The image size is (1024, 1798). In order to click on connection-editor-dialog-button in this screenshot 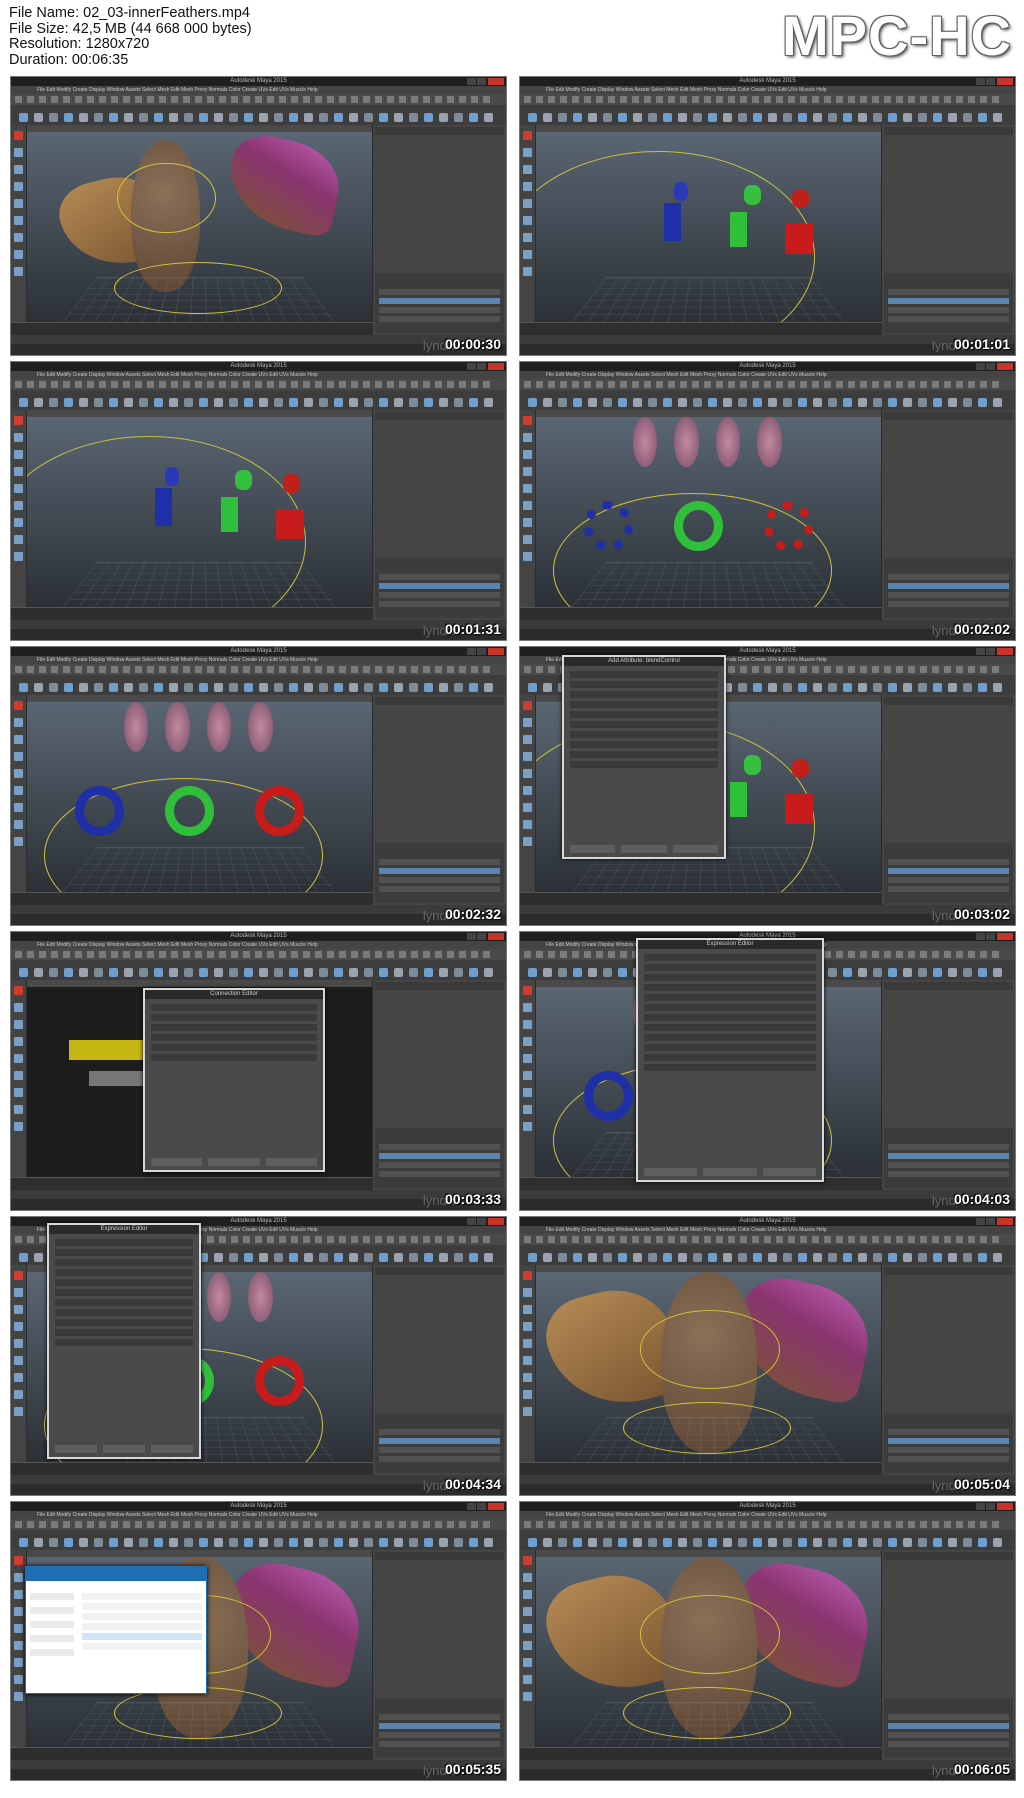, I will do `click(234, 1162)`.